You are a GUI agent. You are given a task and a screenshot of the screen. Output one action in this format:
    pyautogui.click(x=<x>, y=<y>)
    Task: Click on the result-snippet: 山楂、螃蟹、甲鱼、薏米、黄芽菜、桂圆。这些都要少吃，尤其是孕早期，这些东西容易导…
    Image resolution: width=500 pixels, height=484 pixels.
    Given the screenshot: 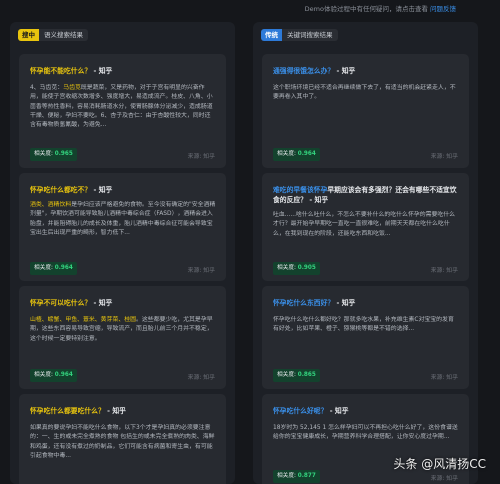 What is the action you would take?
    pyautogui.click(x=121, y=329)
    